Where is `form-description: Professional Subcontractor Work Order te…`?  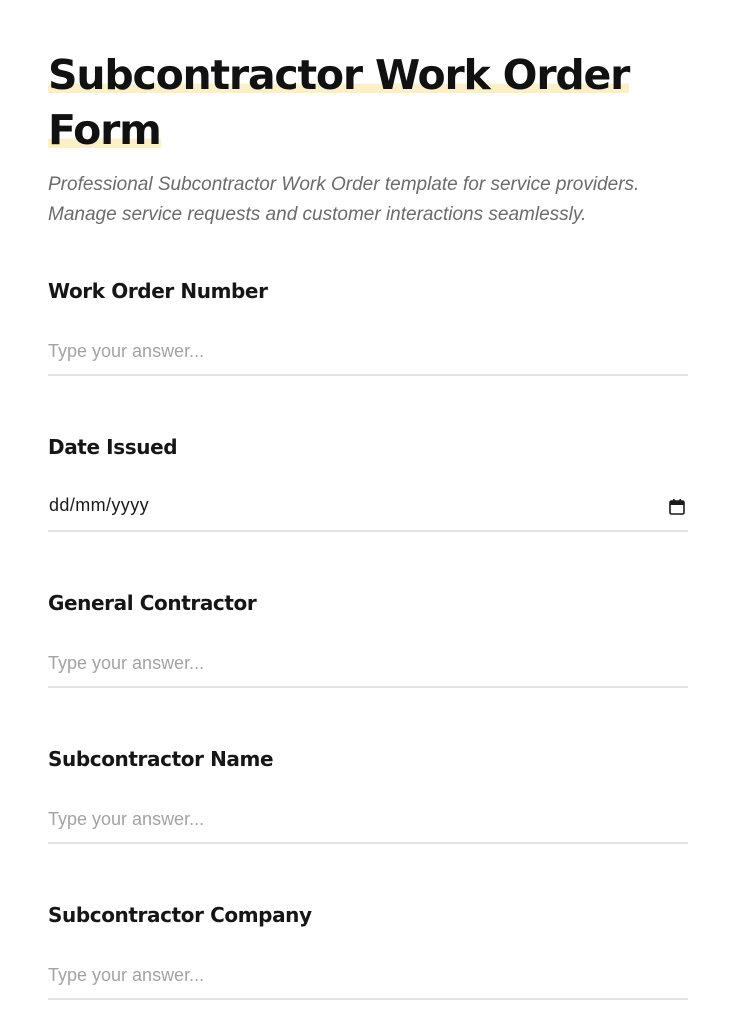 form-description: Professional Subcontractor Work Order te… is located at coordinates (344, 199).